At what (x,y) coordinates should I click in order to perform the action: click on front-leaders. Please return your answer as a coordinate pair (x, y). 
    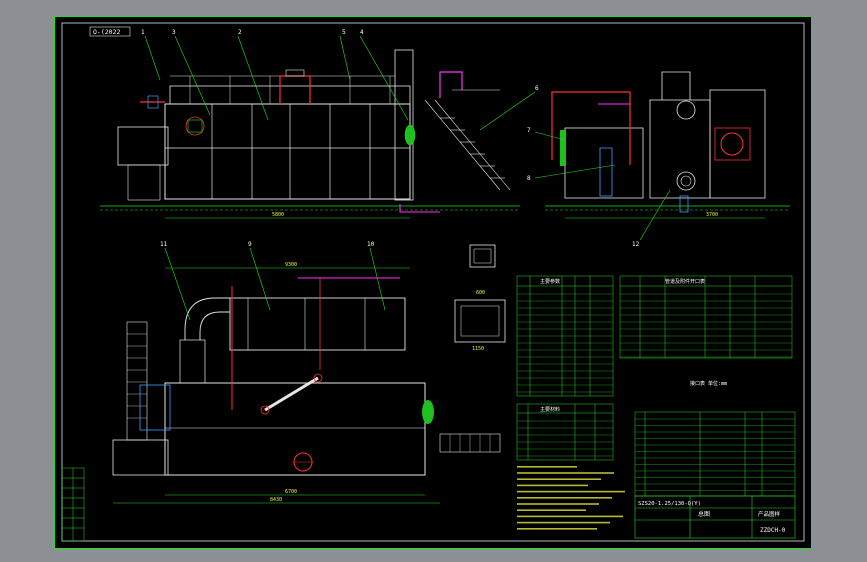
    Looking at the image, I should click on (340, 83).